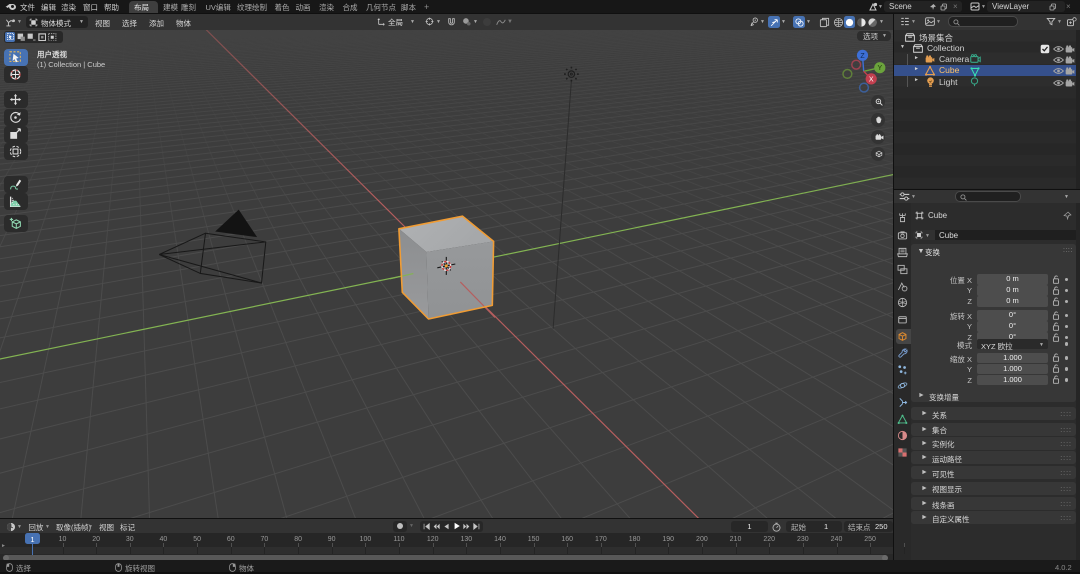  Describe the element at coordinates (862, 56) in the screenshot. I see `svg-text: Z` at that location.